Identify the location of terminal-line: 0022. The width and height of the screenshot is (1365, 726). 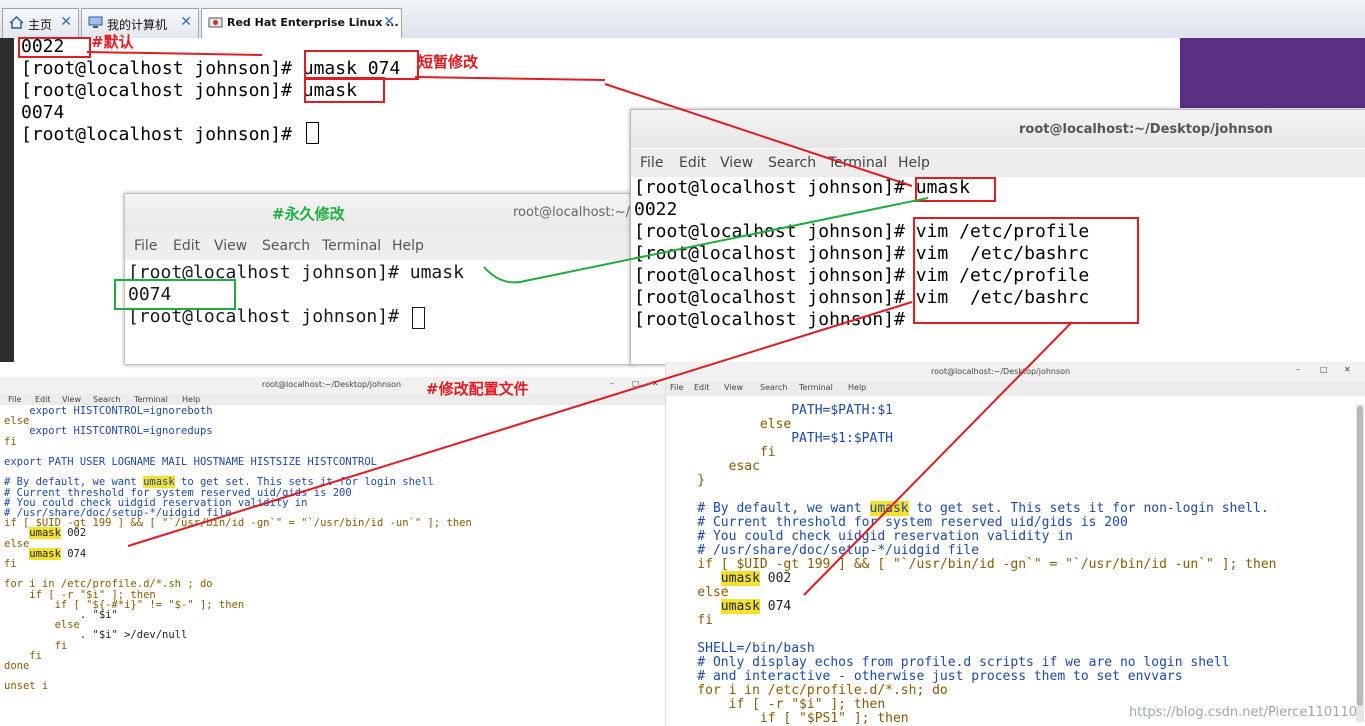
(656, 209).